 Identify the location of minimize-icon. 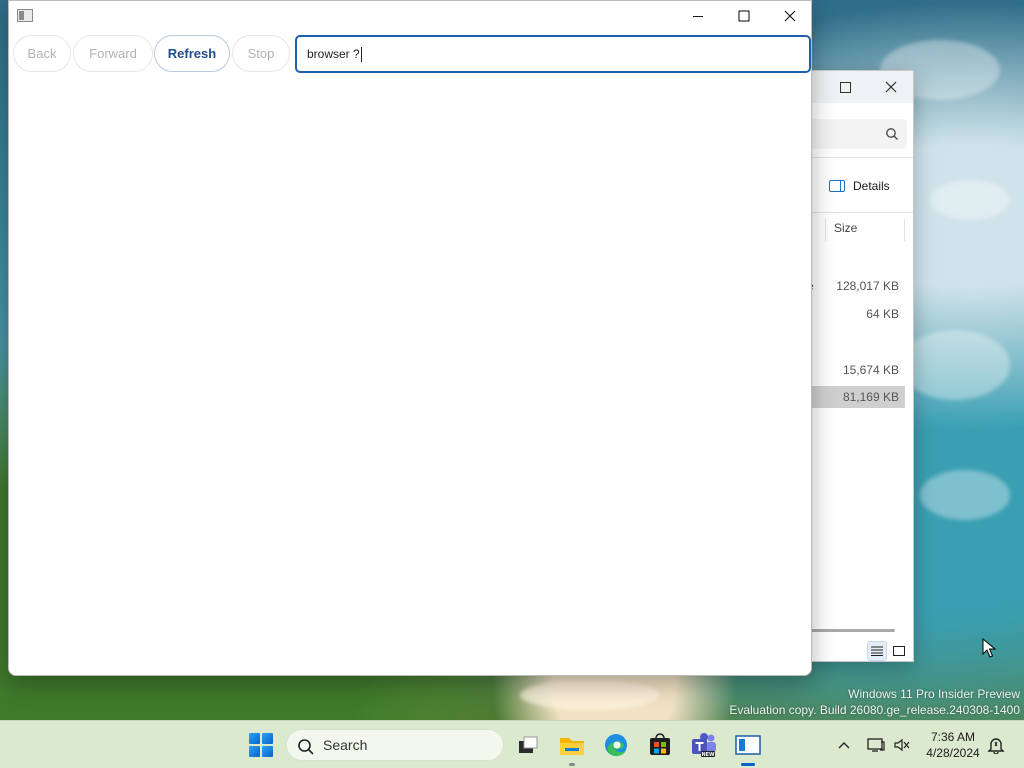
(698, 16).